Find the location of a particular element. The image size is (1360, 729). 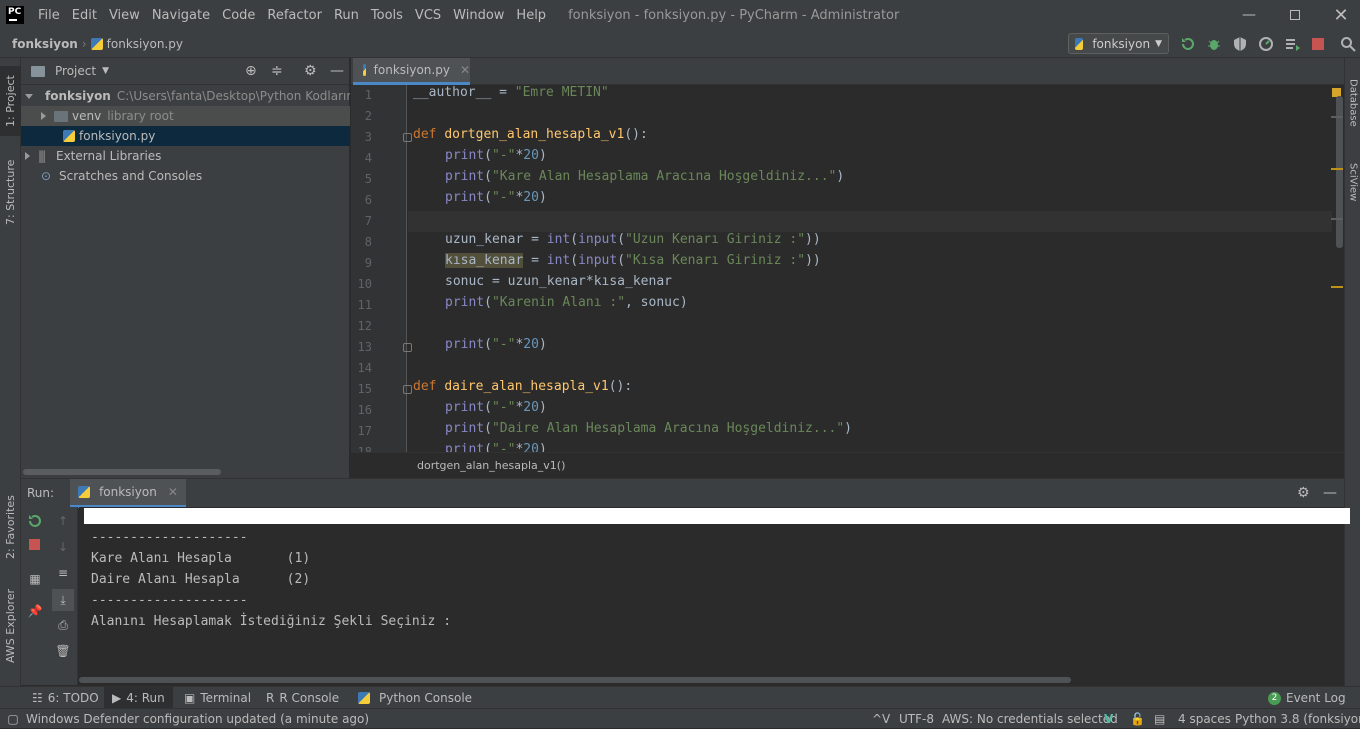

tree-item-external-libraries: ||| External Libraries is located at coordinates (185, 156).